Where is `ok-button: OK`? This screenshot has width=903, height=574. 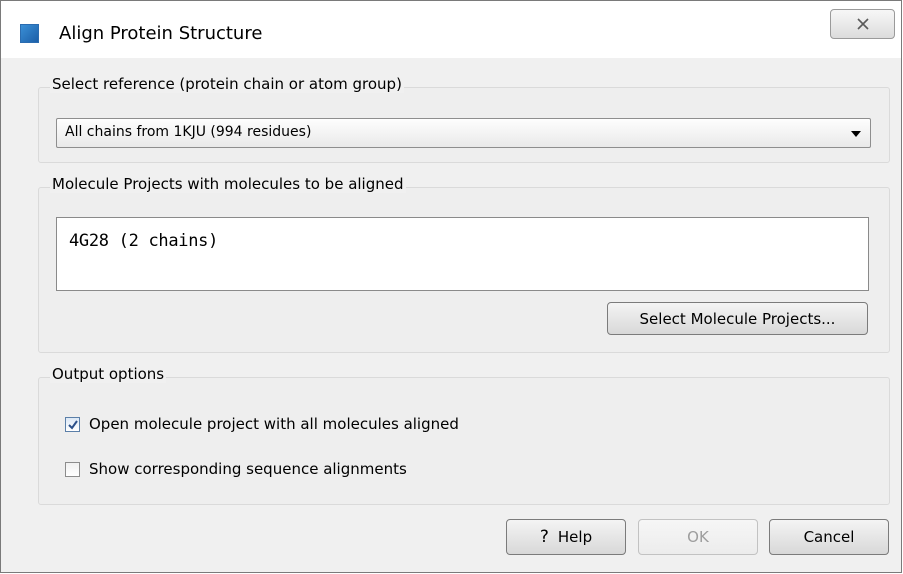
ok-button: OK is located at coordinates (698, 537).